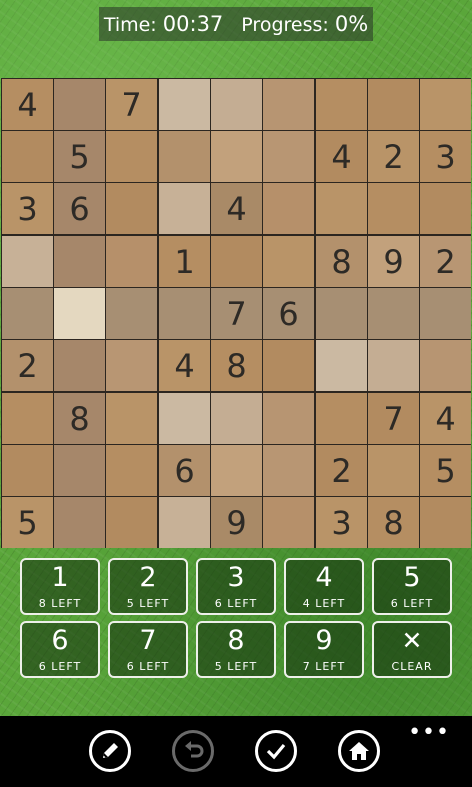 Image resolution: width=472 pixels, height=787 pixels. I want to click on number-key-8: 8 5 LEFT, so click(236, 649).